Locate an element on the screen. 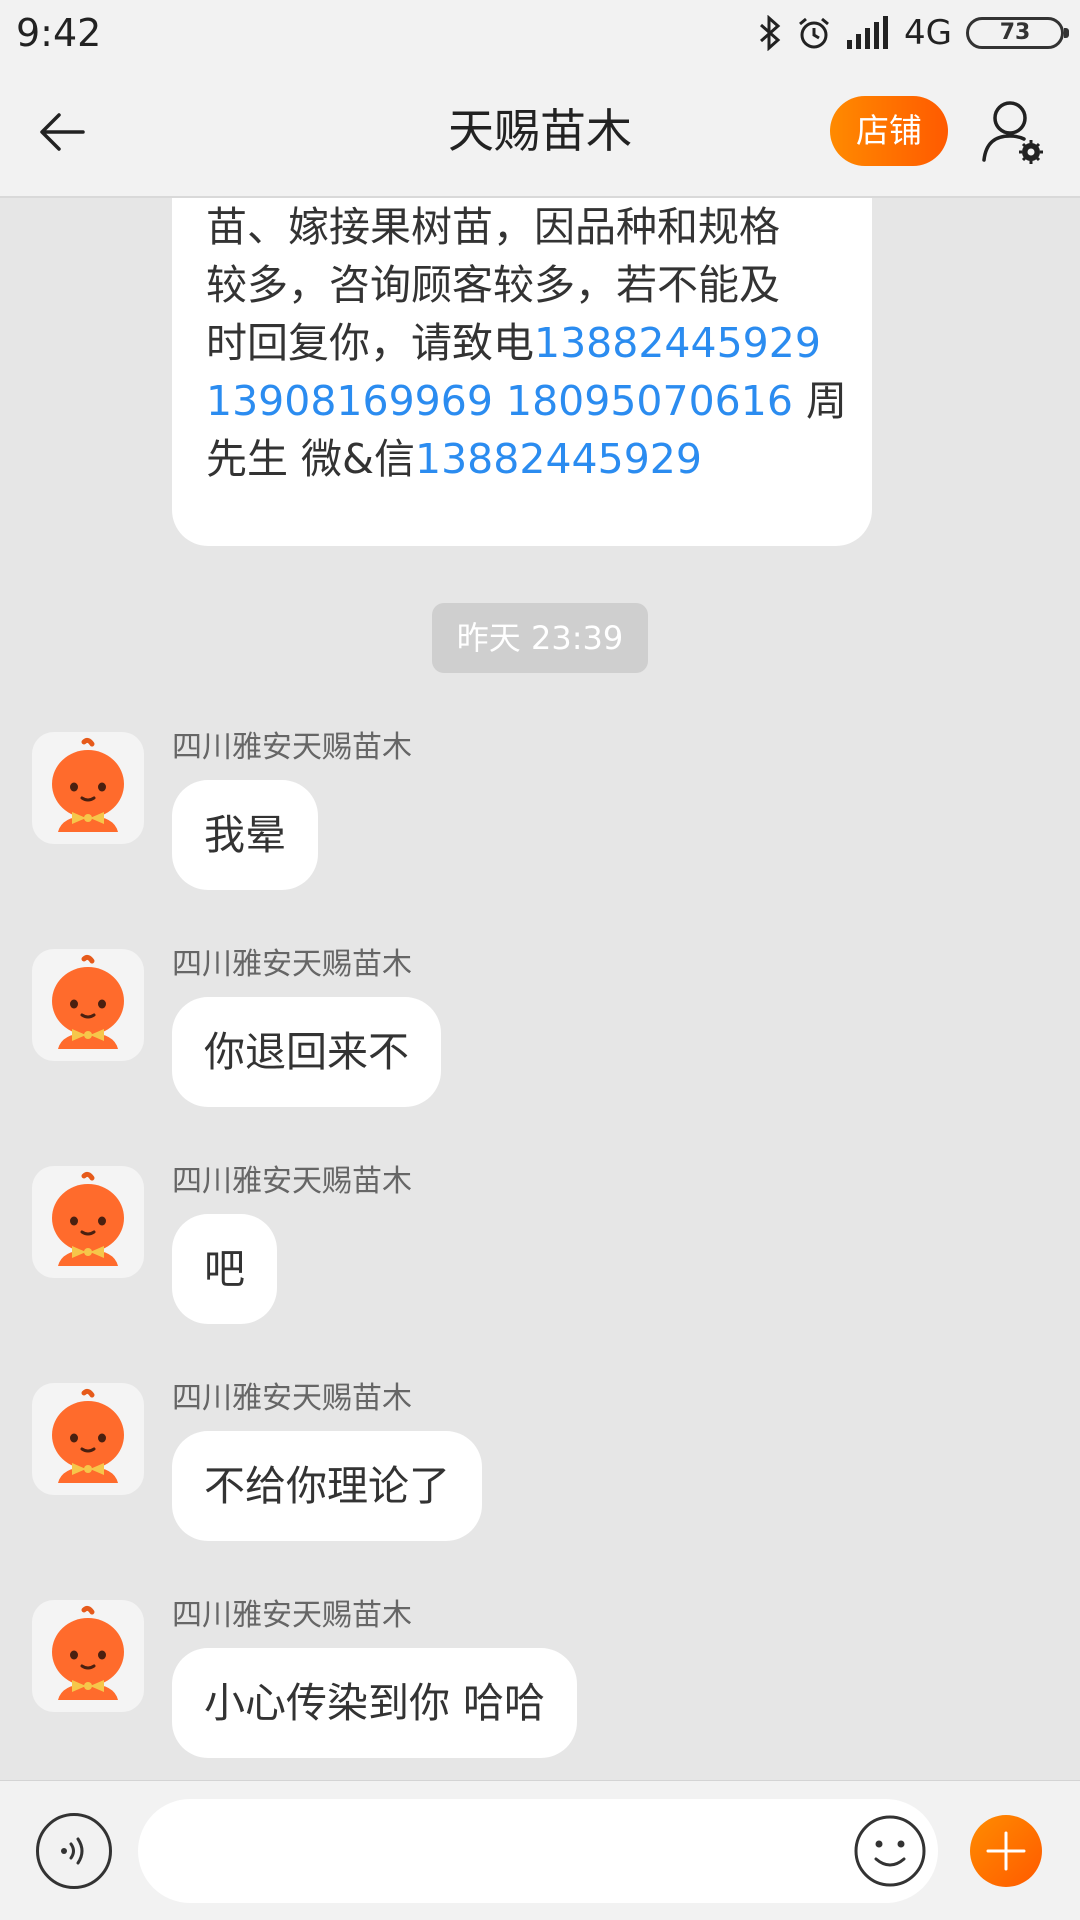 The width and height of the screenshot is (1080, 1920). bluetooth-icon is located at coordinates (770, 33).